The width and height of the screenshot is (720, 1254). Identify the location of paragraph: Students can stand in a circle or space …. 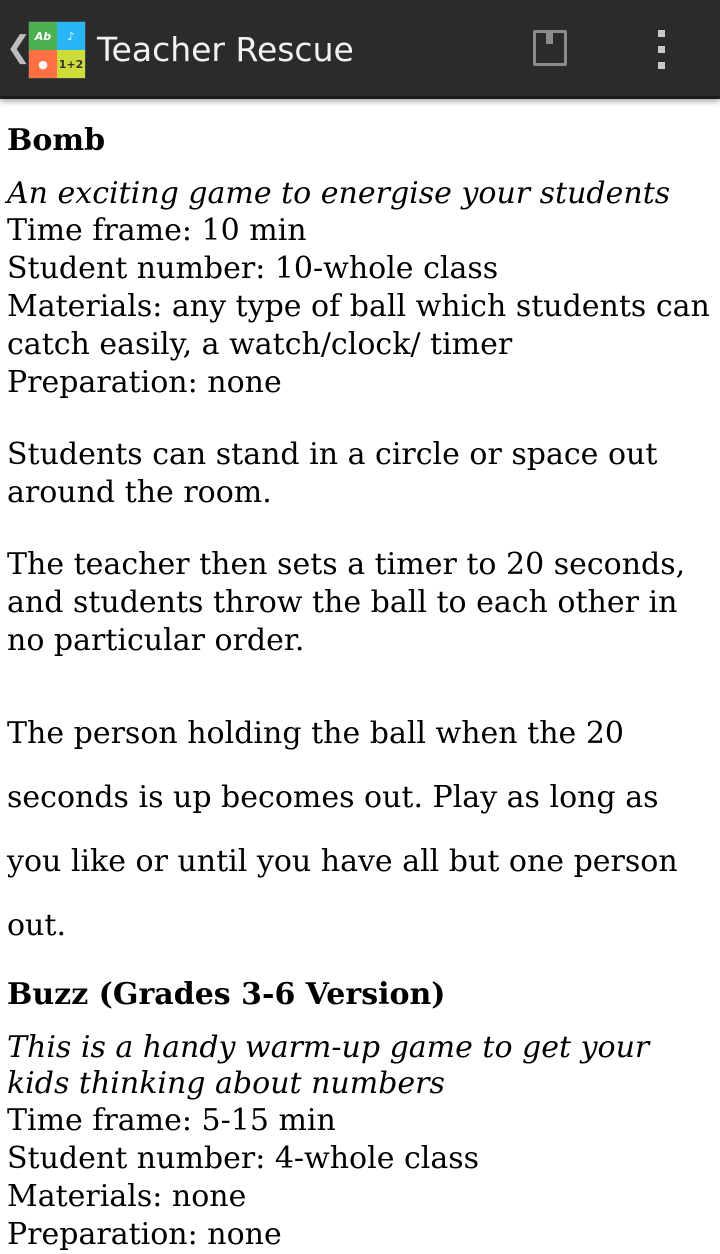
(332, 473).